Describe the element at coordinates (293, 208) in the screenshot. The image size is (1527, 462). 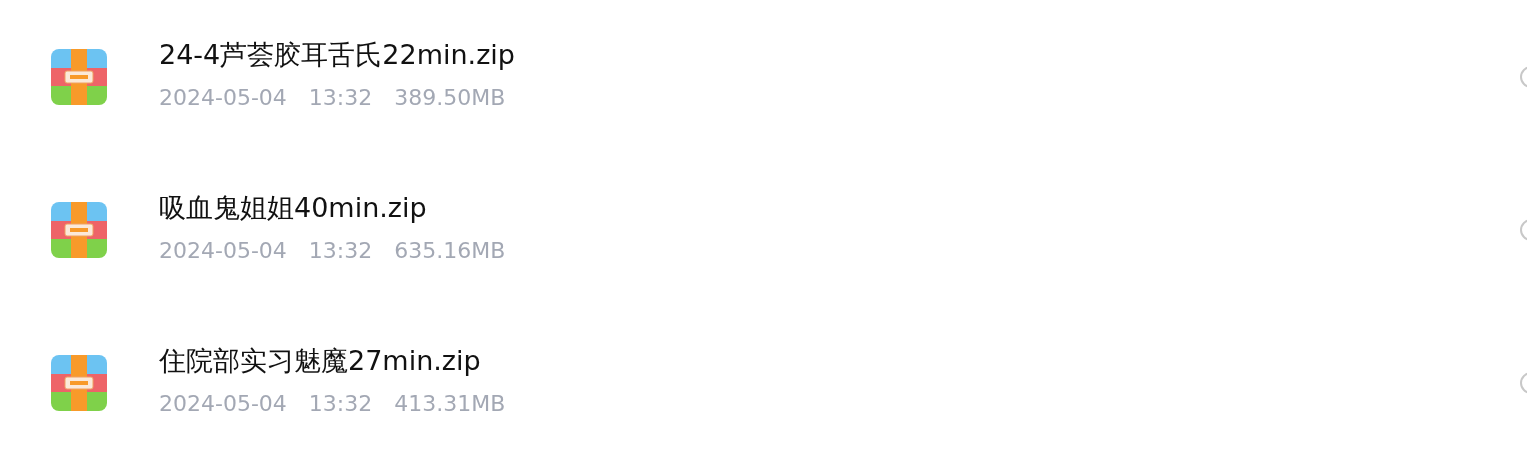
I see `file-name: 吸血鬼姐姐40min.zip` at that location.